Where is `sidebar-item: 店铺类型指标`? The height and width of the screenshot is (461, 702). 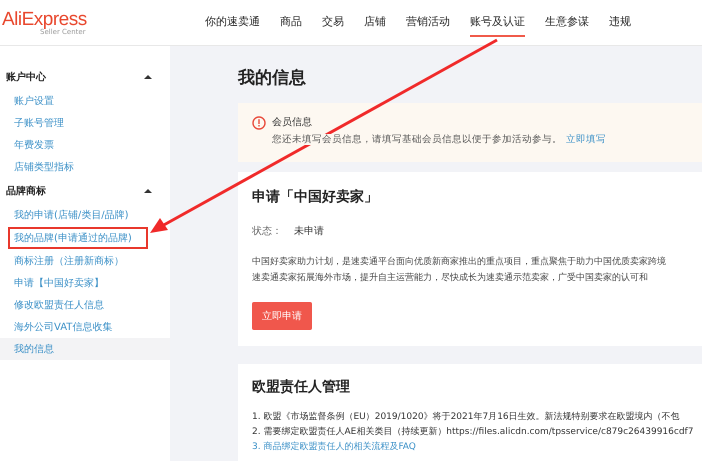 sidebar-item: 店铺类型指标 is located at coordinates (44, 167).